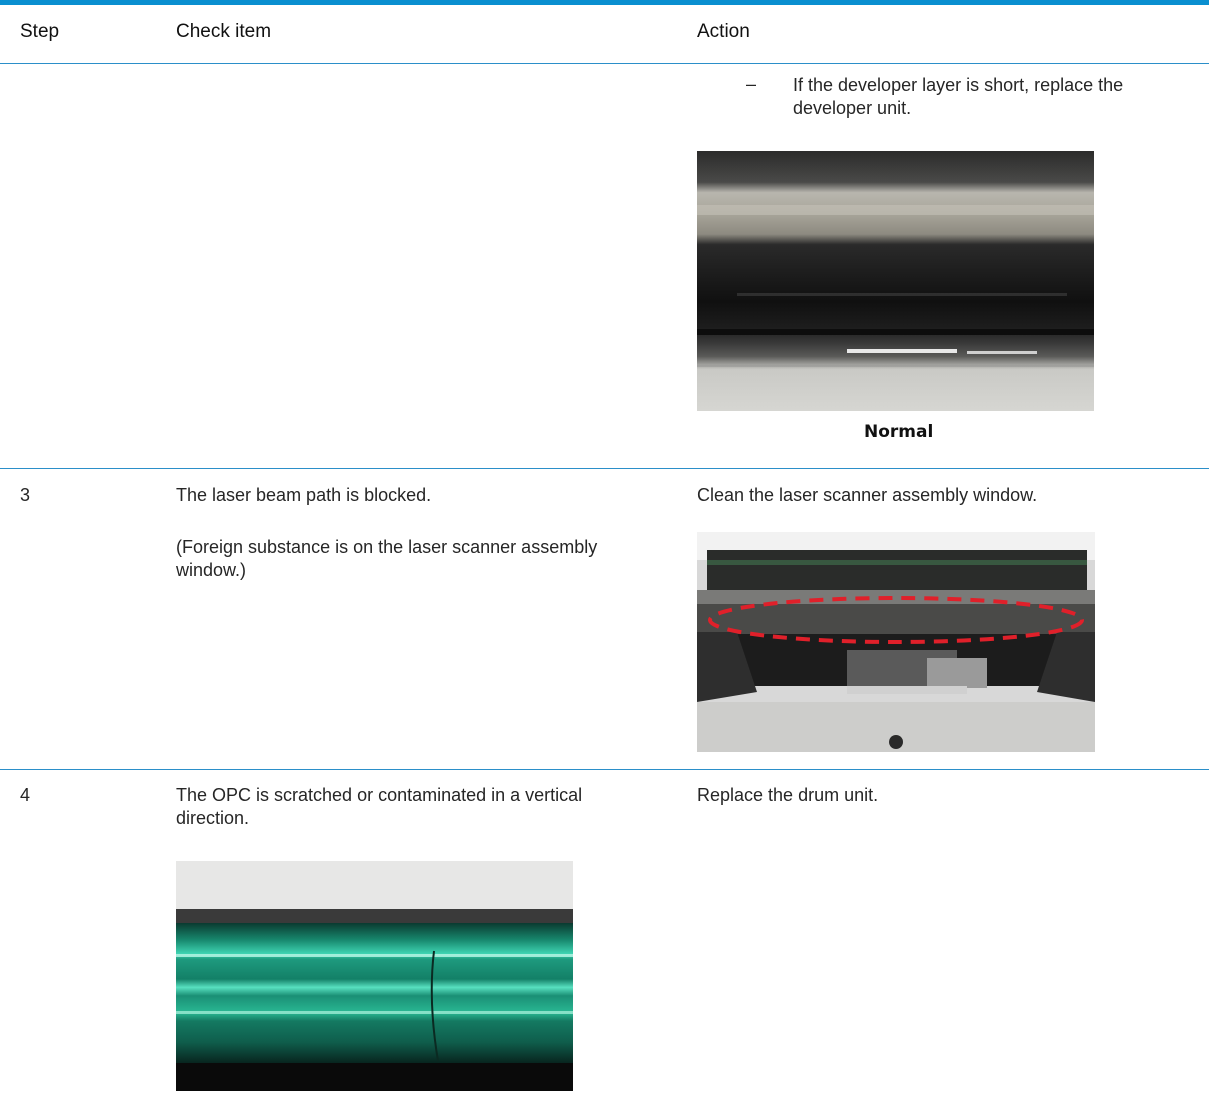 The width and height of the screenshot is (1209, 1109). I want to click on image-caption-normal: Normal, so click(899, 432).